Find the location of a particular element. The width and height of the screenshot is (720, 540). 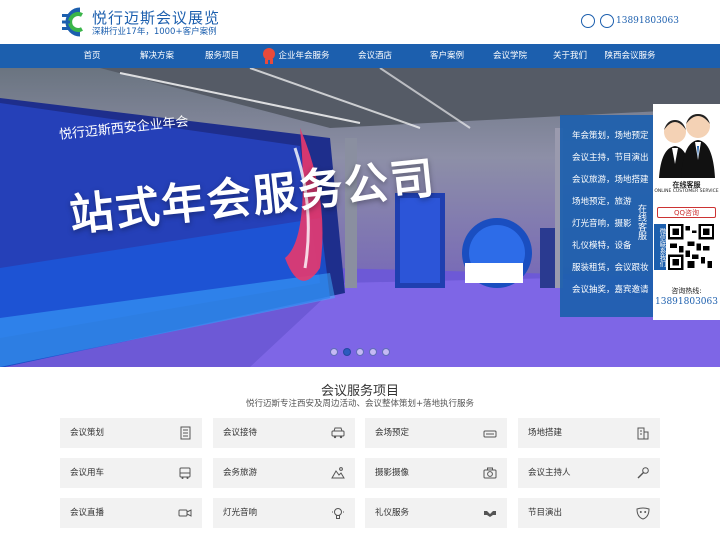

agents-icon is located at coordinates (687, 146).